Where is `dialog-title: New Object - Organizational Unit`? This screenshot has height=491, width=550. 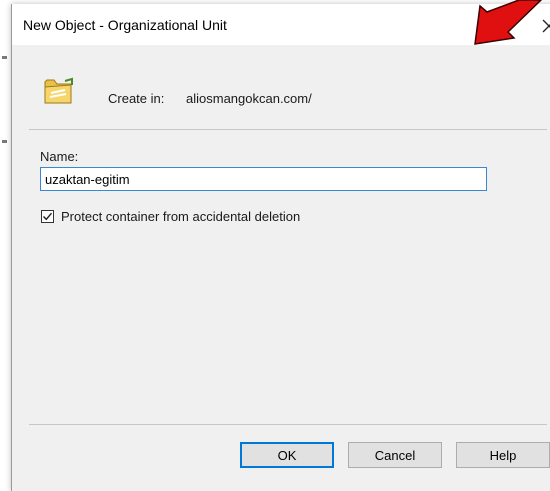 dialog-title: New Object - Organizational Unit is located at coordinates (125, 25).